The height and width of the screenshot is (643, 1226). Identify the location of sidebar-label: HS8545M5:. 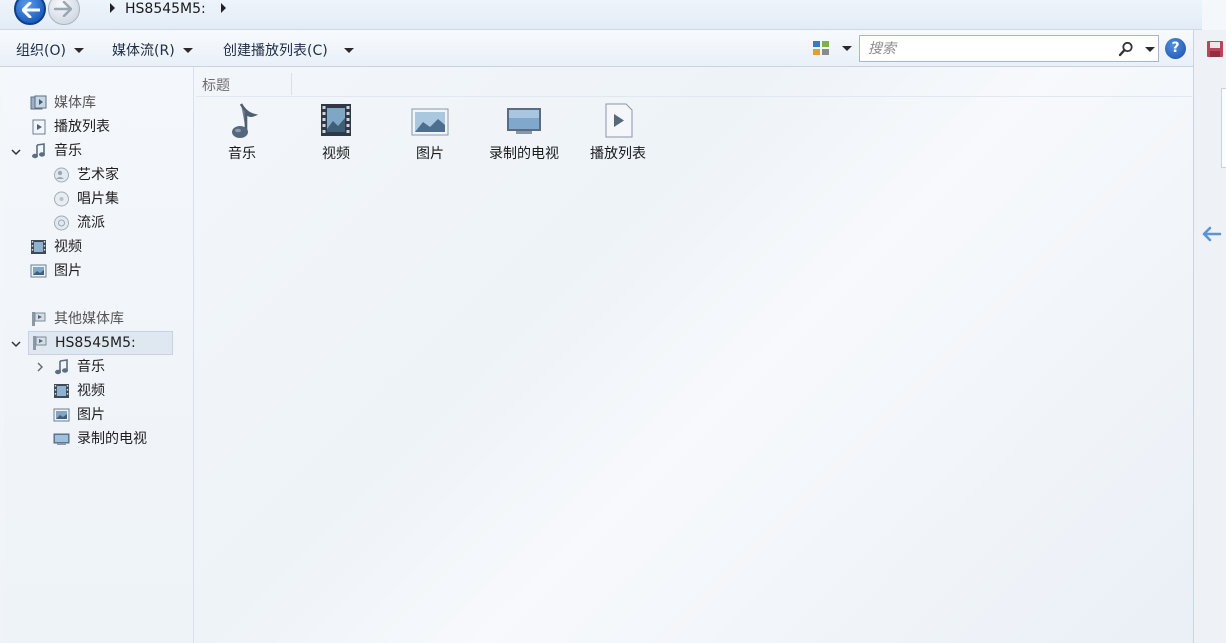
(95, 343).